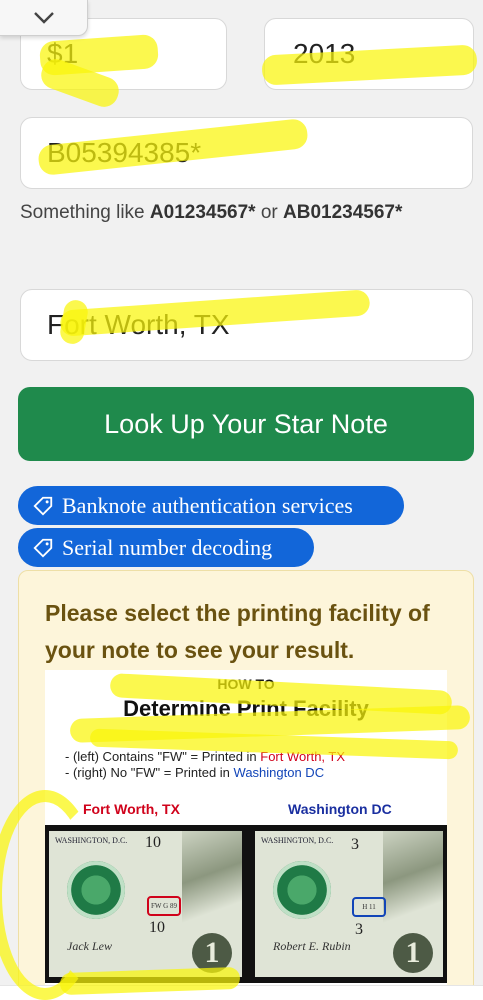 The width and height of the screenshot is (483, 1000). What do you see at coordinates (340, 809) in the screenshot?
I see `label-washington: Washington DC` at bounding box center [340, 809].